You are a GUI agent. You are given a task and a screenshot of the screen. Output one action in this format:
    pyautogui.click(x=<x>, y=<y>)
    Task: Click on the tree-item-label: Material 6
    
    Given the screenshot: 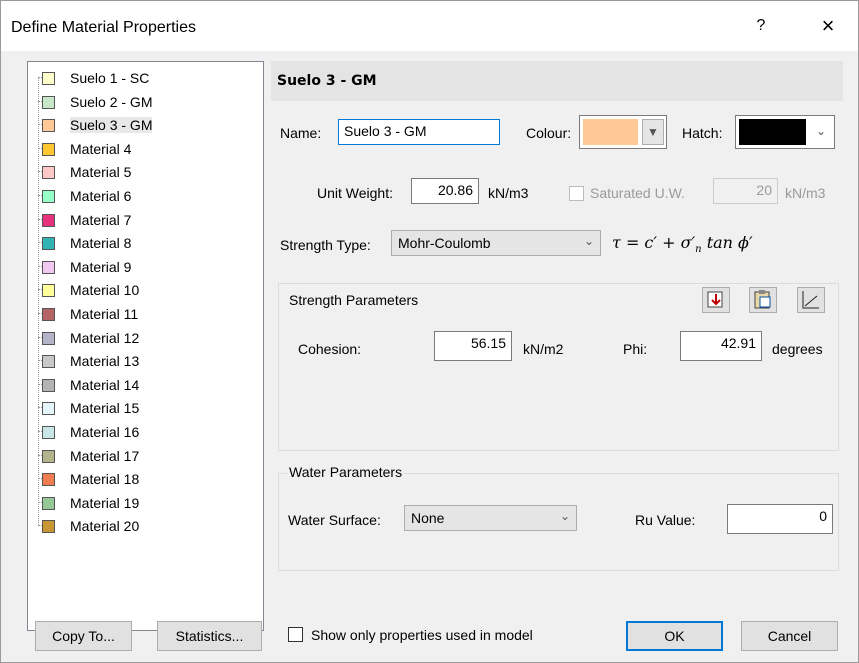 What is the action you would take?
    pyautogui.click(x=101, y=196)
    